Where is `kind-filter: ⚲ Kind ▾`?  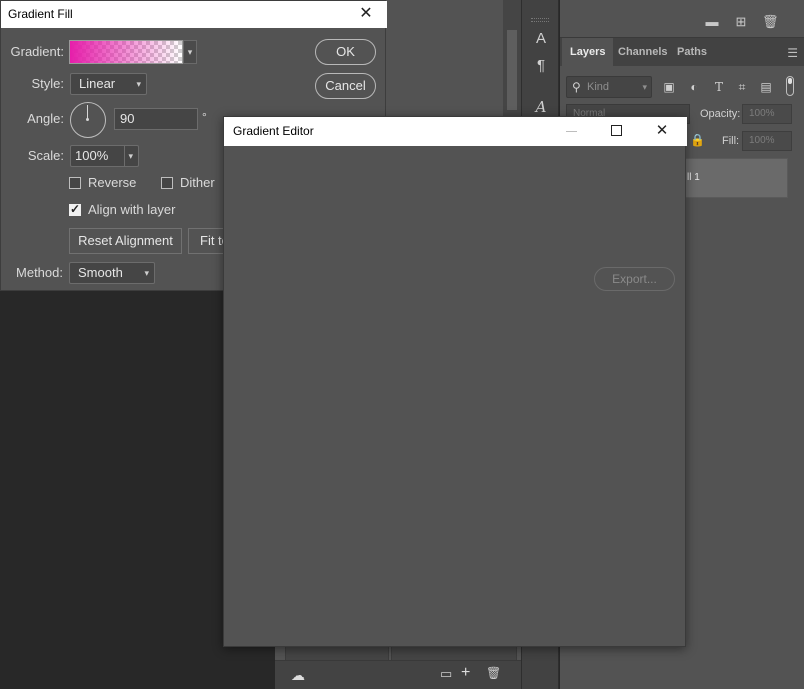
kind-filter: ⚲ Kind ▾ is located at coordinates (609, 87).